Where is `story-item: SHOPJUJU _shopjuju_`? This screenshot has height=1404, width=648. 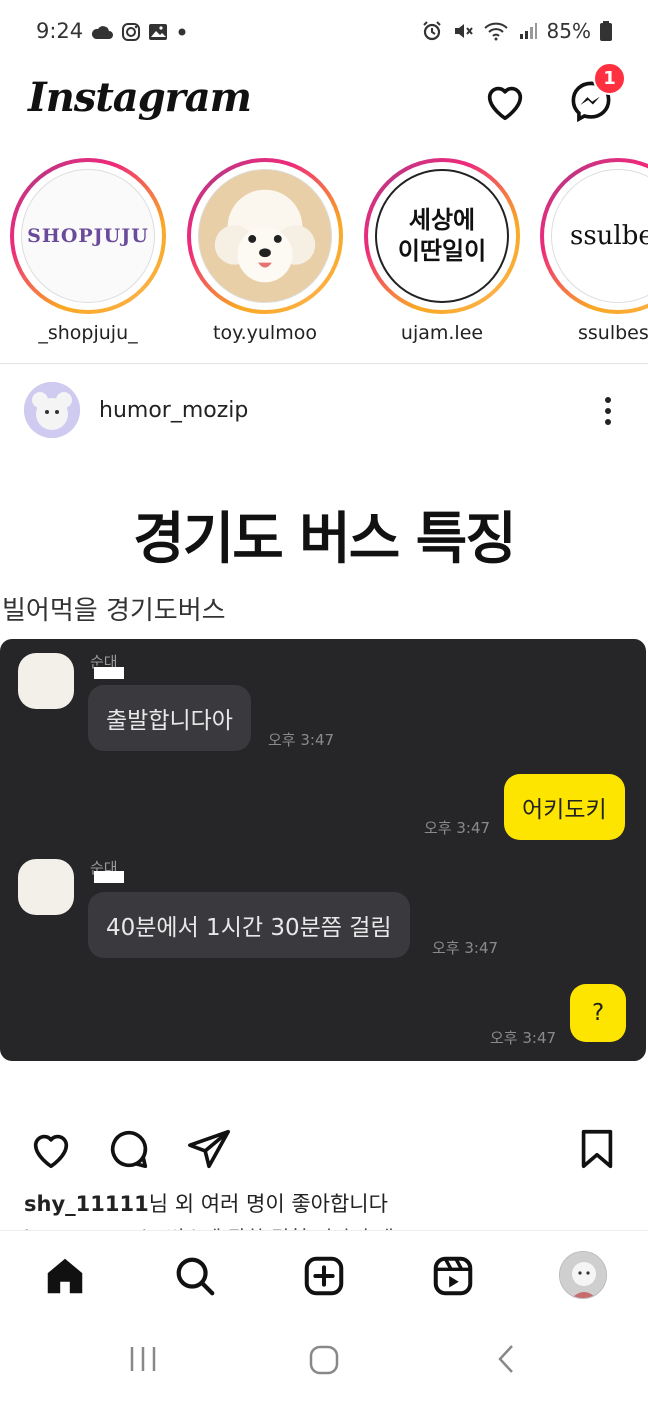
story-item: SHOPJUJU _shopjuju_ is located at coordinates (88, 251).